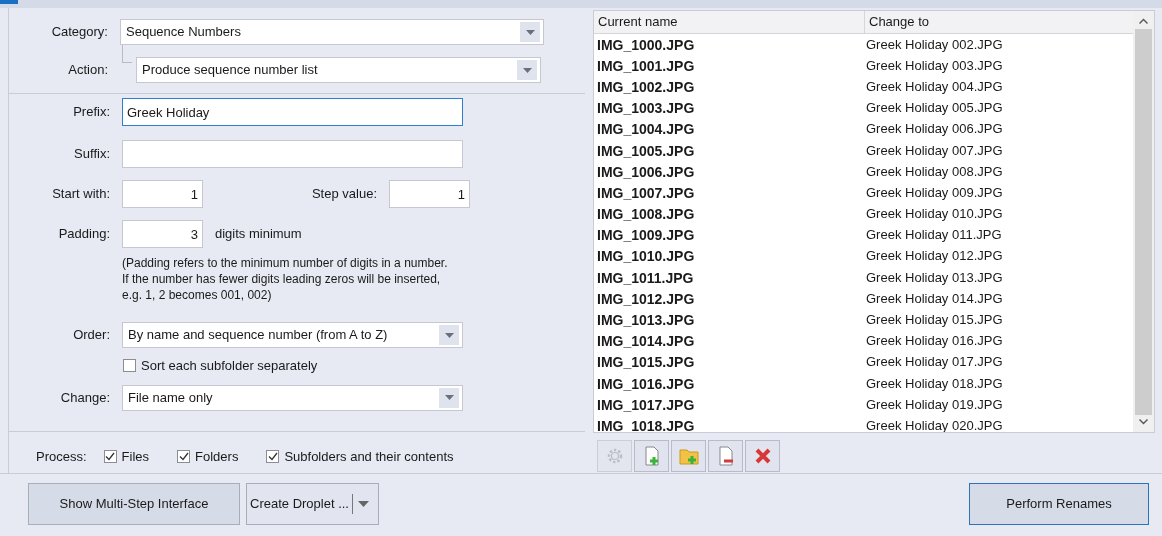 The height and width of the screenshot is (536, 1162). I want to click on table-cell-text: Greek Holiday 018.JPG, so click(935, 383).